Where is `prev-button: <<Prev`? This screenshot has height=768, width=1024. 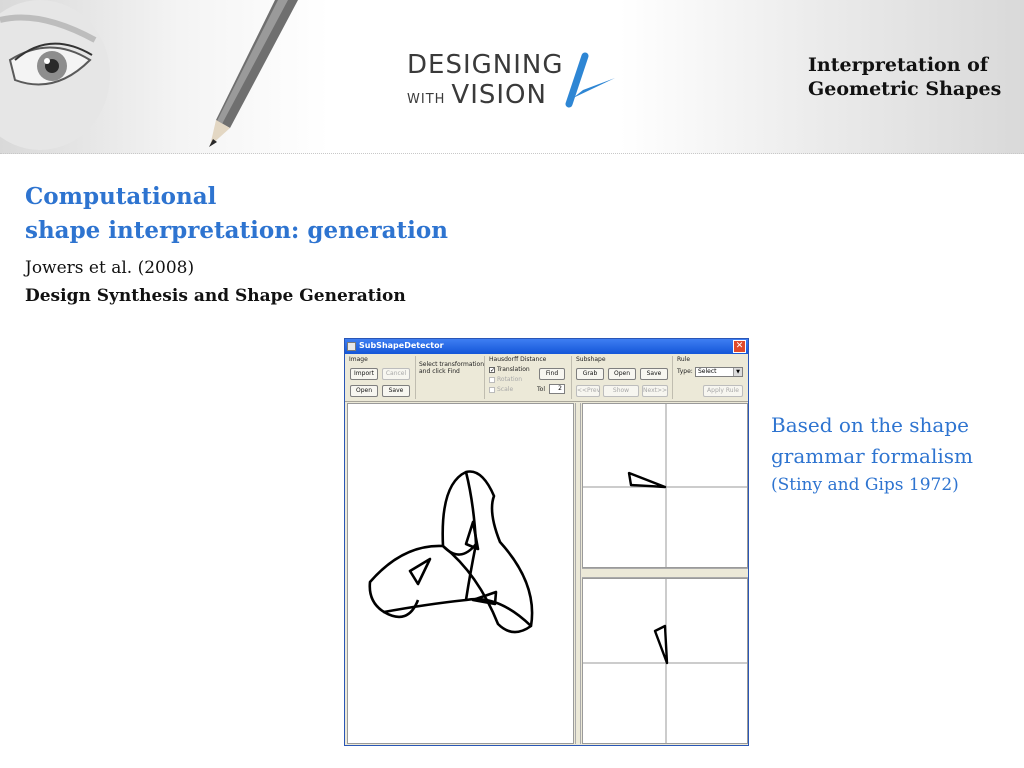 prev-button: <<Prev is located at coordinates (588, 391).